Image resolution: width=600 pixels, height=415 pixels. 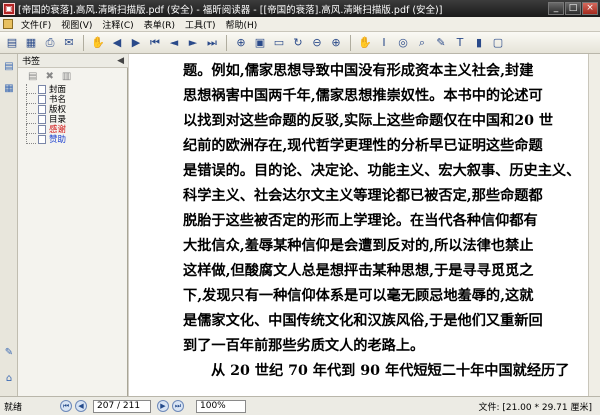 I want to click on last-page-button: ⏭, so click(x=178, y=406).